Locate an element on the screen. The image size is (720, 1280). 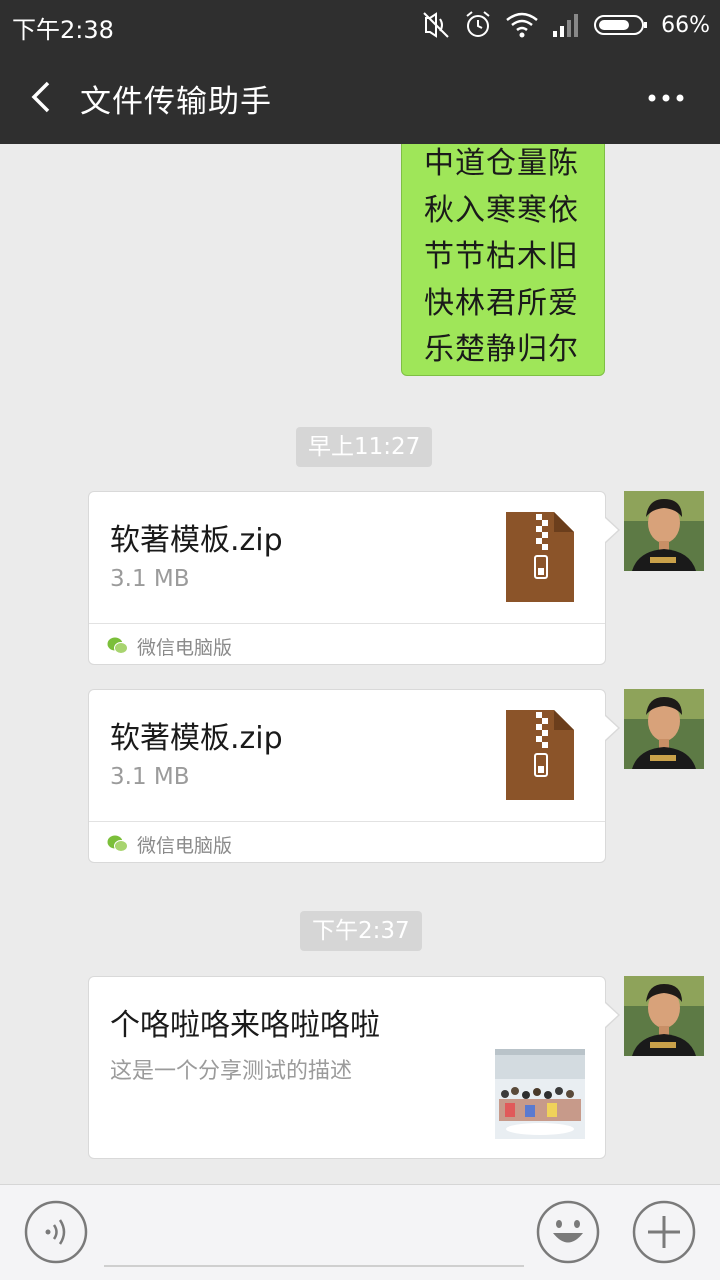
mute-vibrate-icon is located at coordinates (436, 25).